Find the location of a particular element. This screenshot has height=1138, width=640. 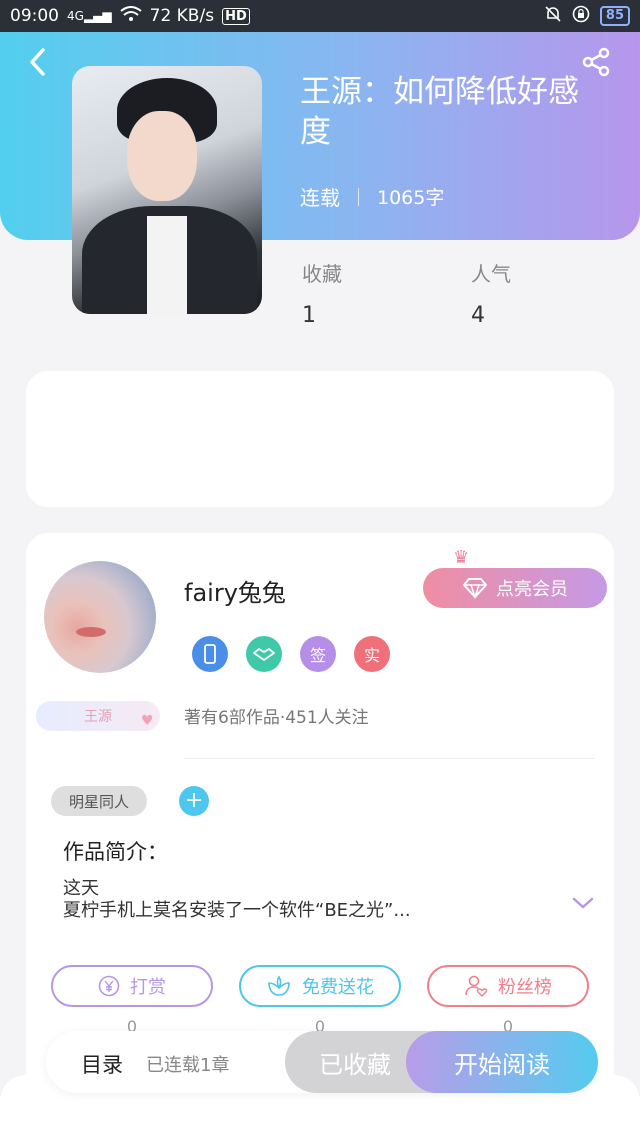

send-flower-button: 免费送花 is located at coordinates (320, 986).